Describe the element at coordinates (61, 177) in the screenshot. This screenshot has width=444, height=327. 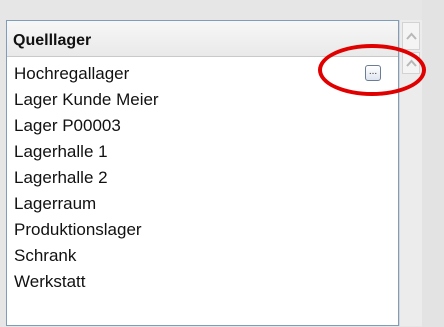
I see `list-item-label: Lagerhalle 2` at that location.